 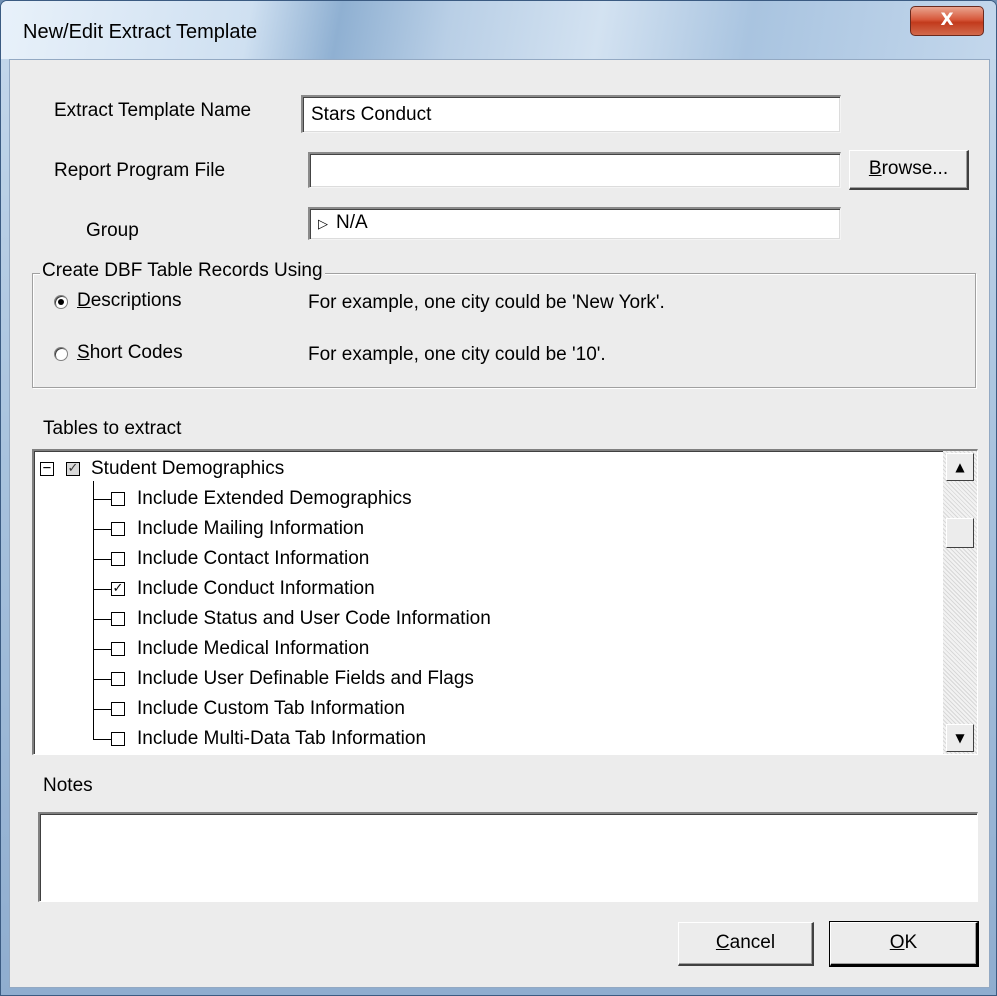 I want to click on tree-item-label: Include Contact Information, so click(x=253, y=558).